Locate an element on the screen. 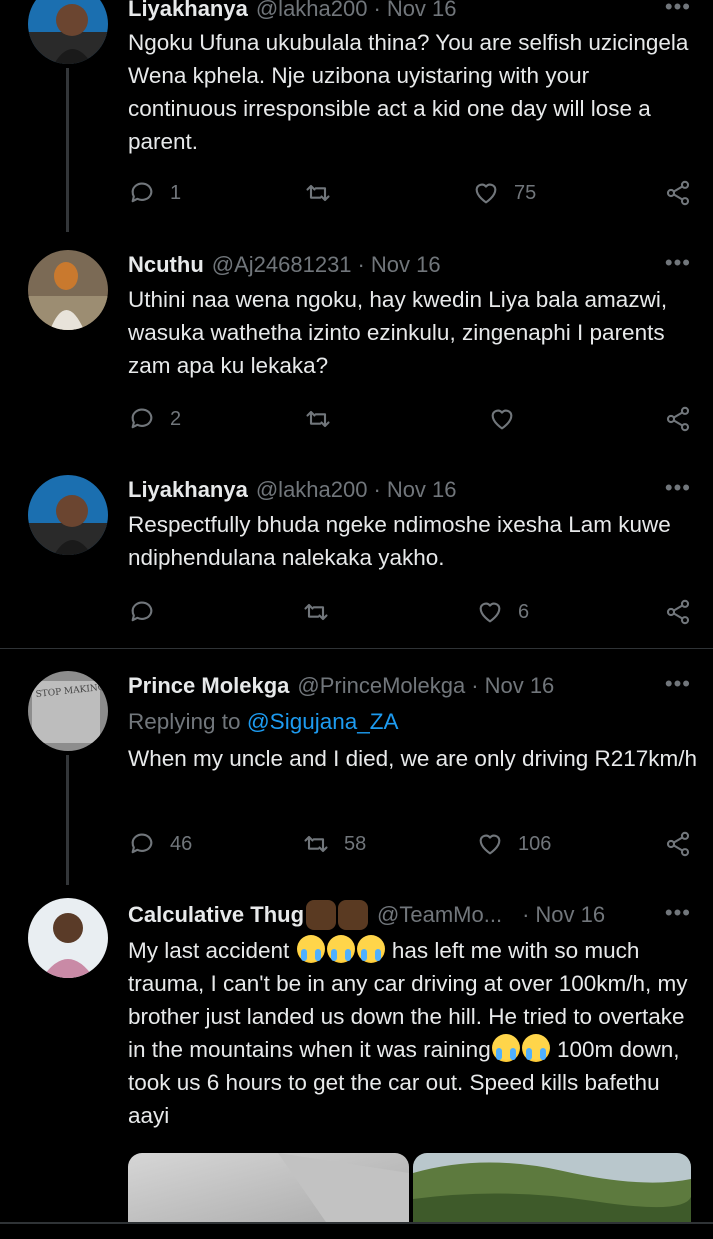 Image resolution: width=713 pixels, height=1239 pixels. retweet-button: 58 is located at coordinates (334, 844).